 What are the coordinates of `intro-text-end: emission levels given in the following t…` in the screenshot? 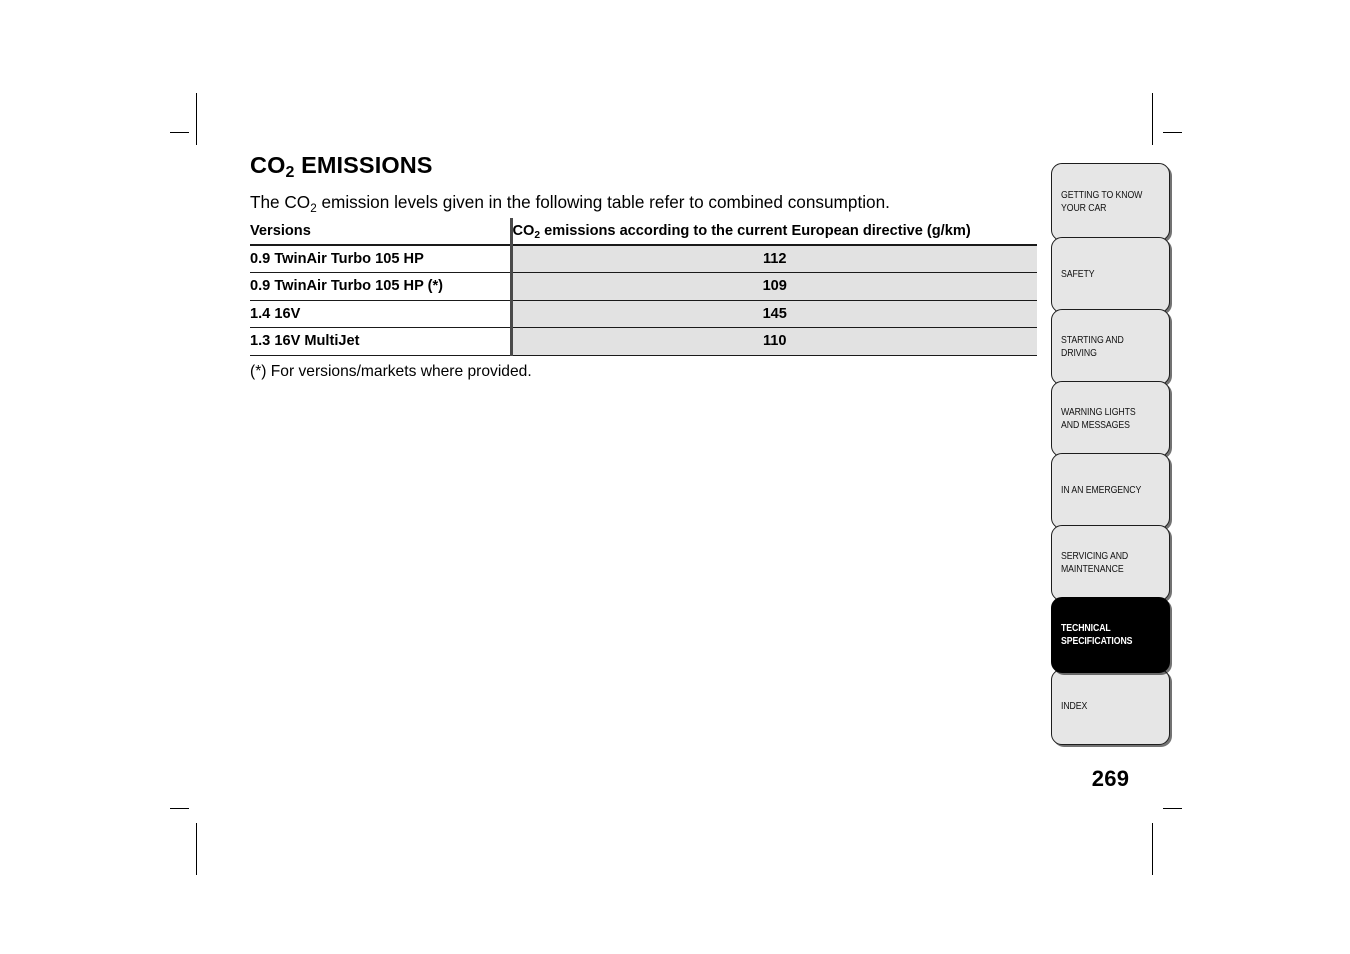 It's located at (603, 202).